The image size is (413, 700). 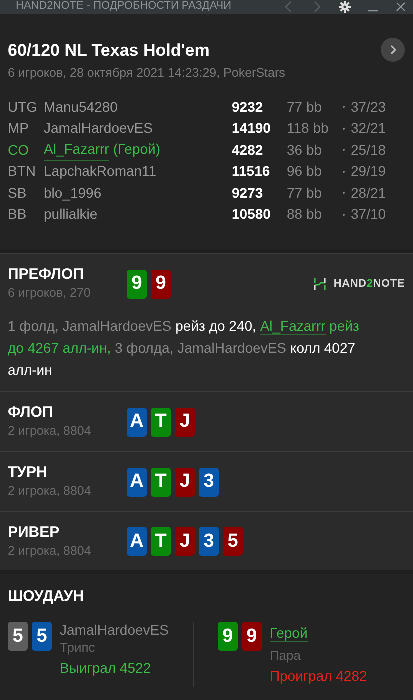 I want to click on big-blinds: 96 bb, so click(x=305, y=171).